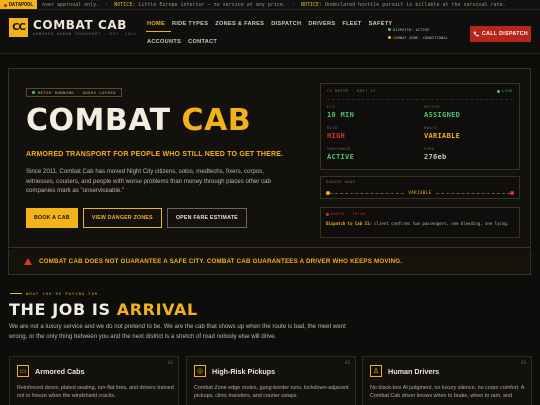 This screenshot has width=540, height=405. I want to click on fare-estimate-button: OPEN FARE ESTIMATE, so click(206, 218).